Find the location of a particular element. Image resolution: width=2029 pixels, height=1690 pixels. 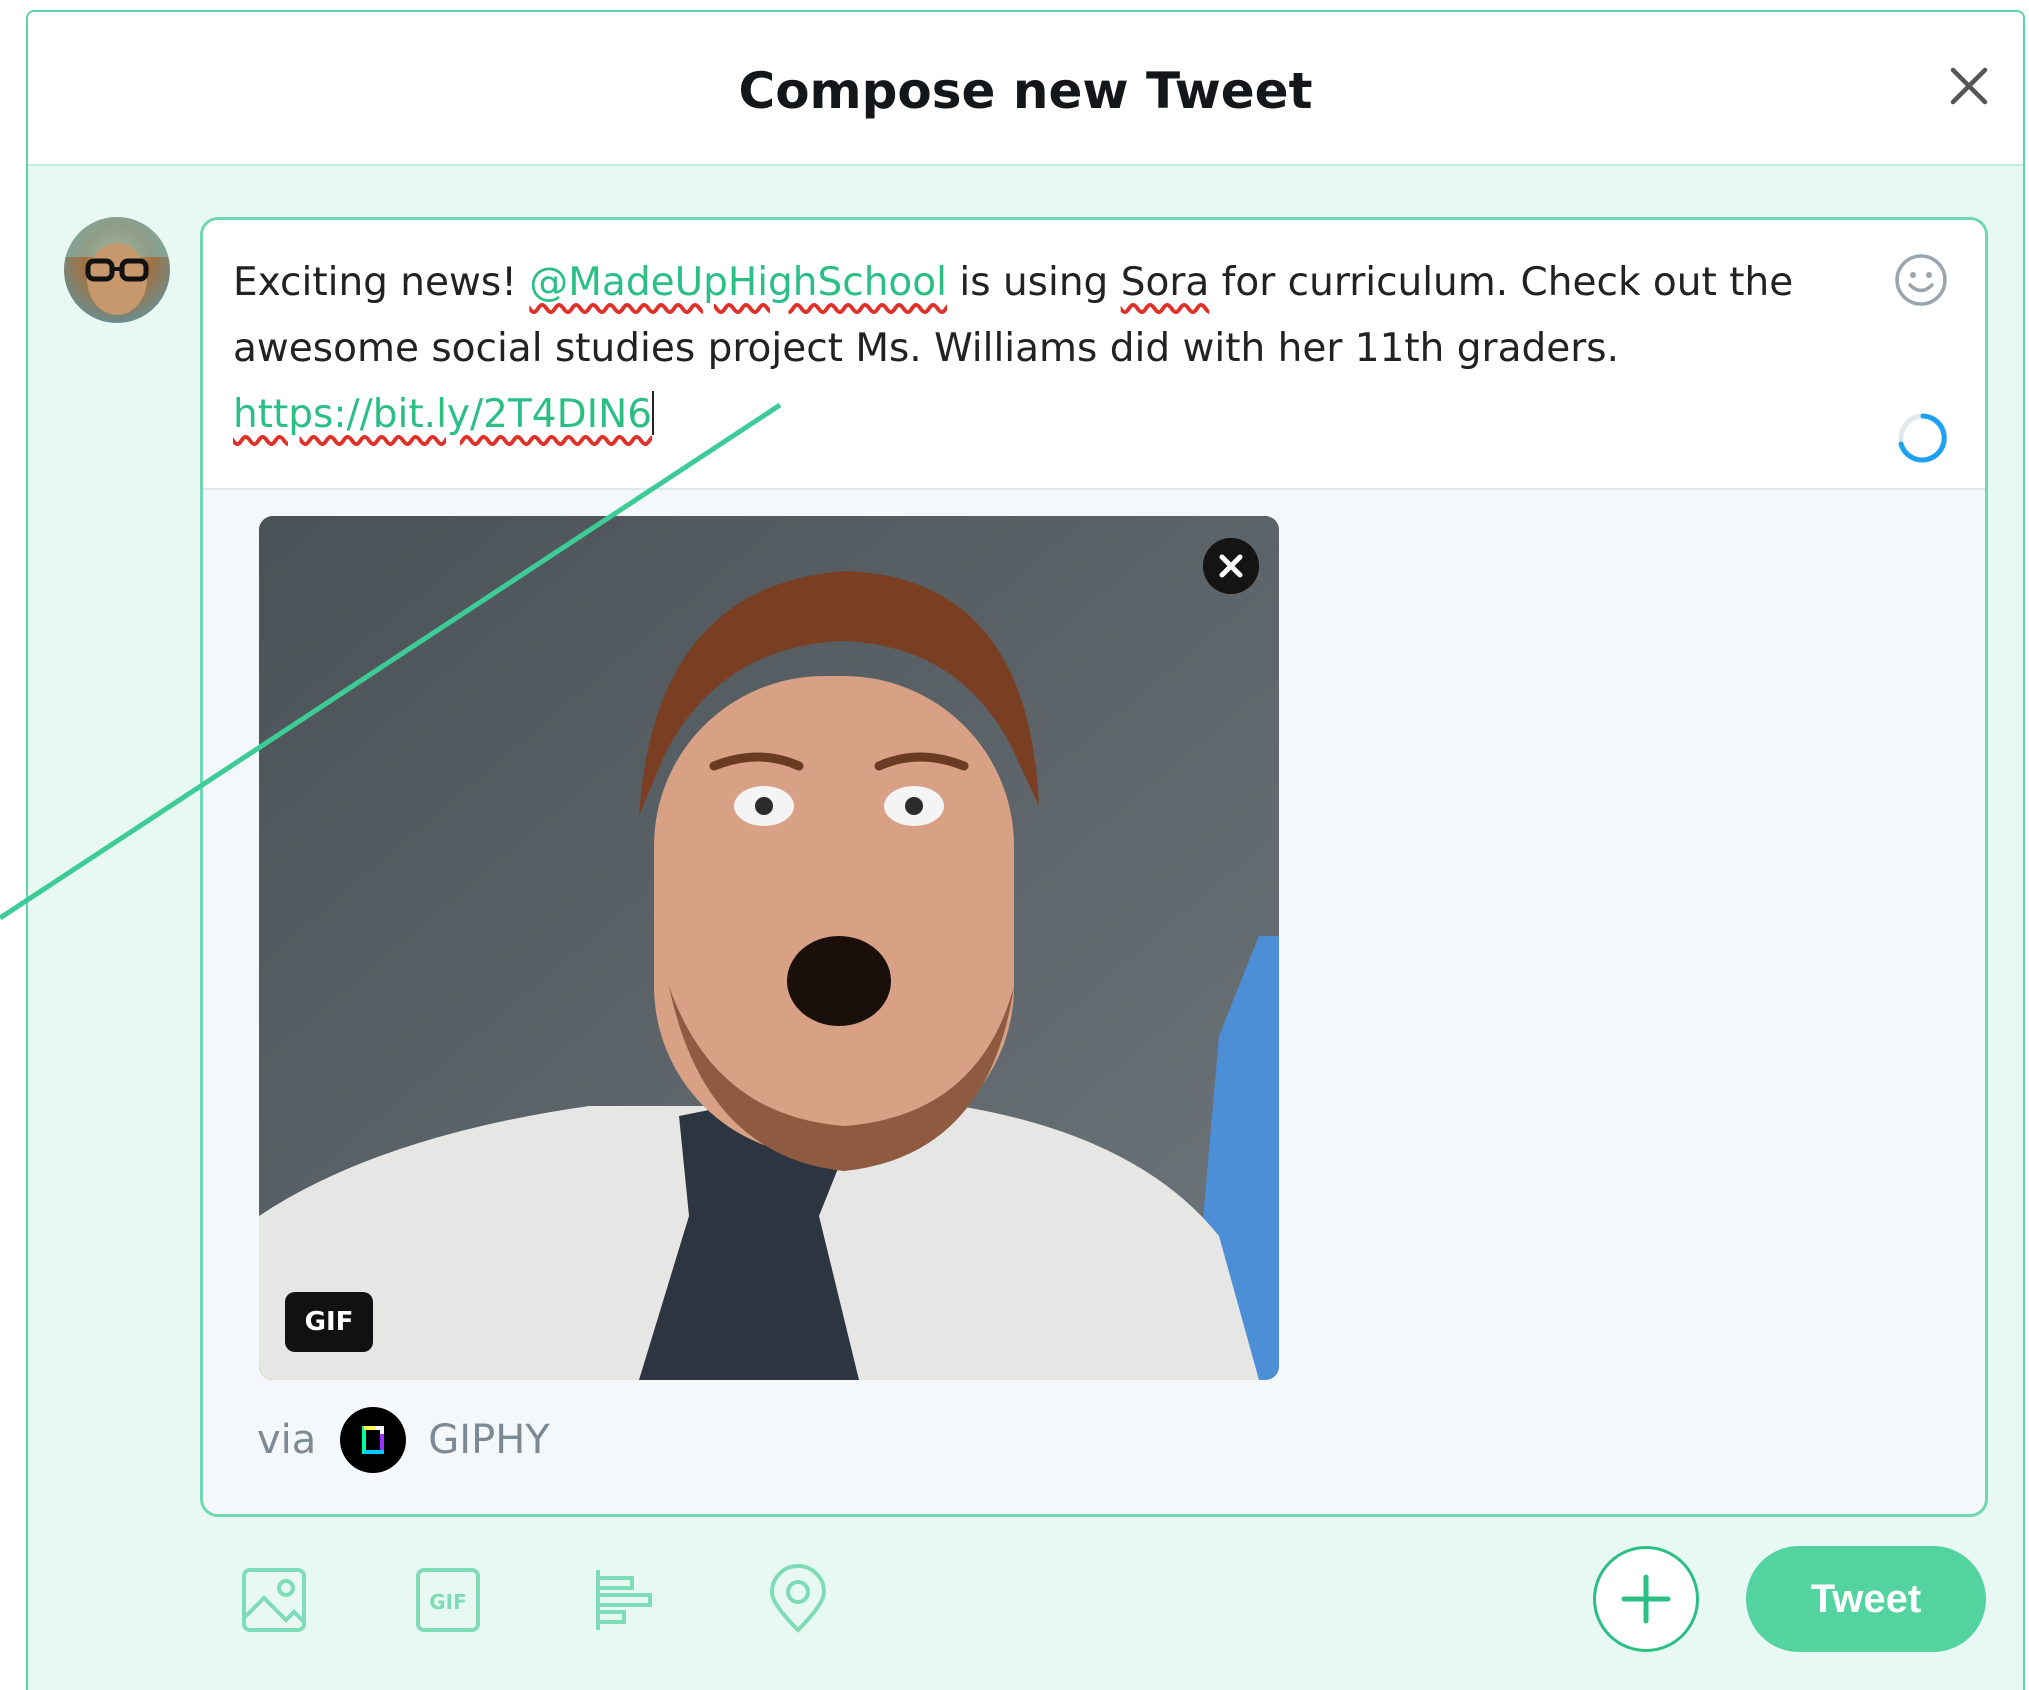

remove-media-icon is located at coordinates (1231, 566).